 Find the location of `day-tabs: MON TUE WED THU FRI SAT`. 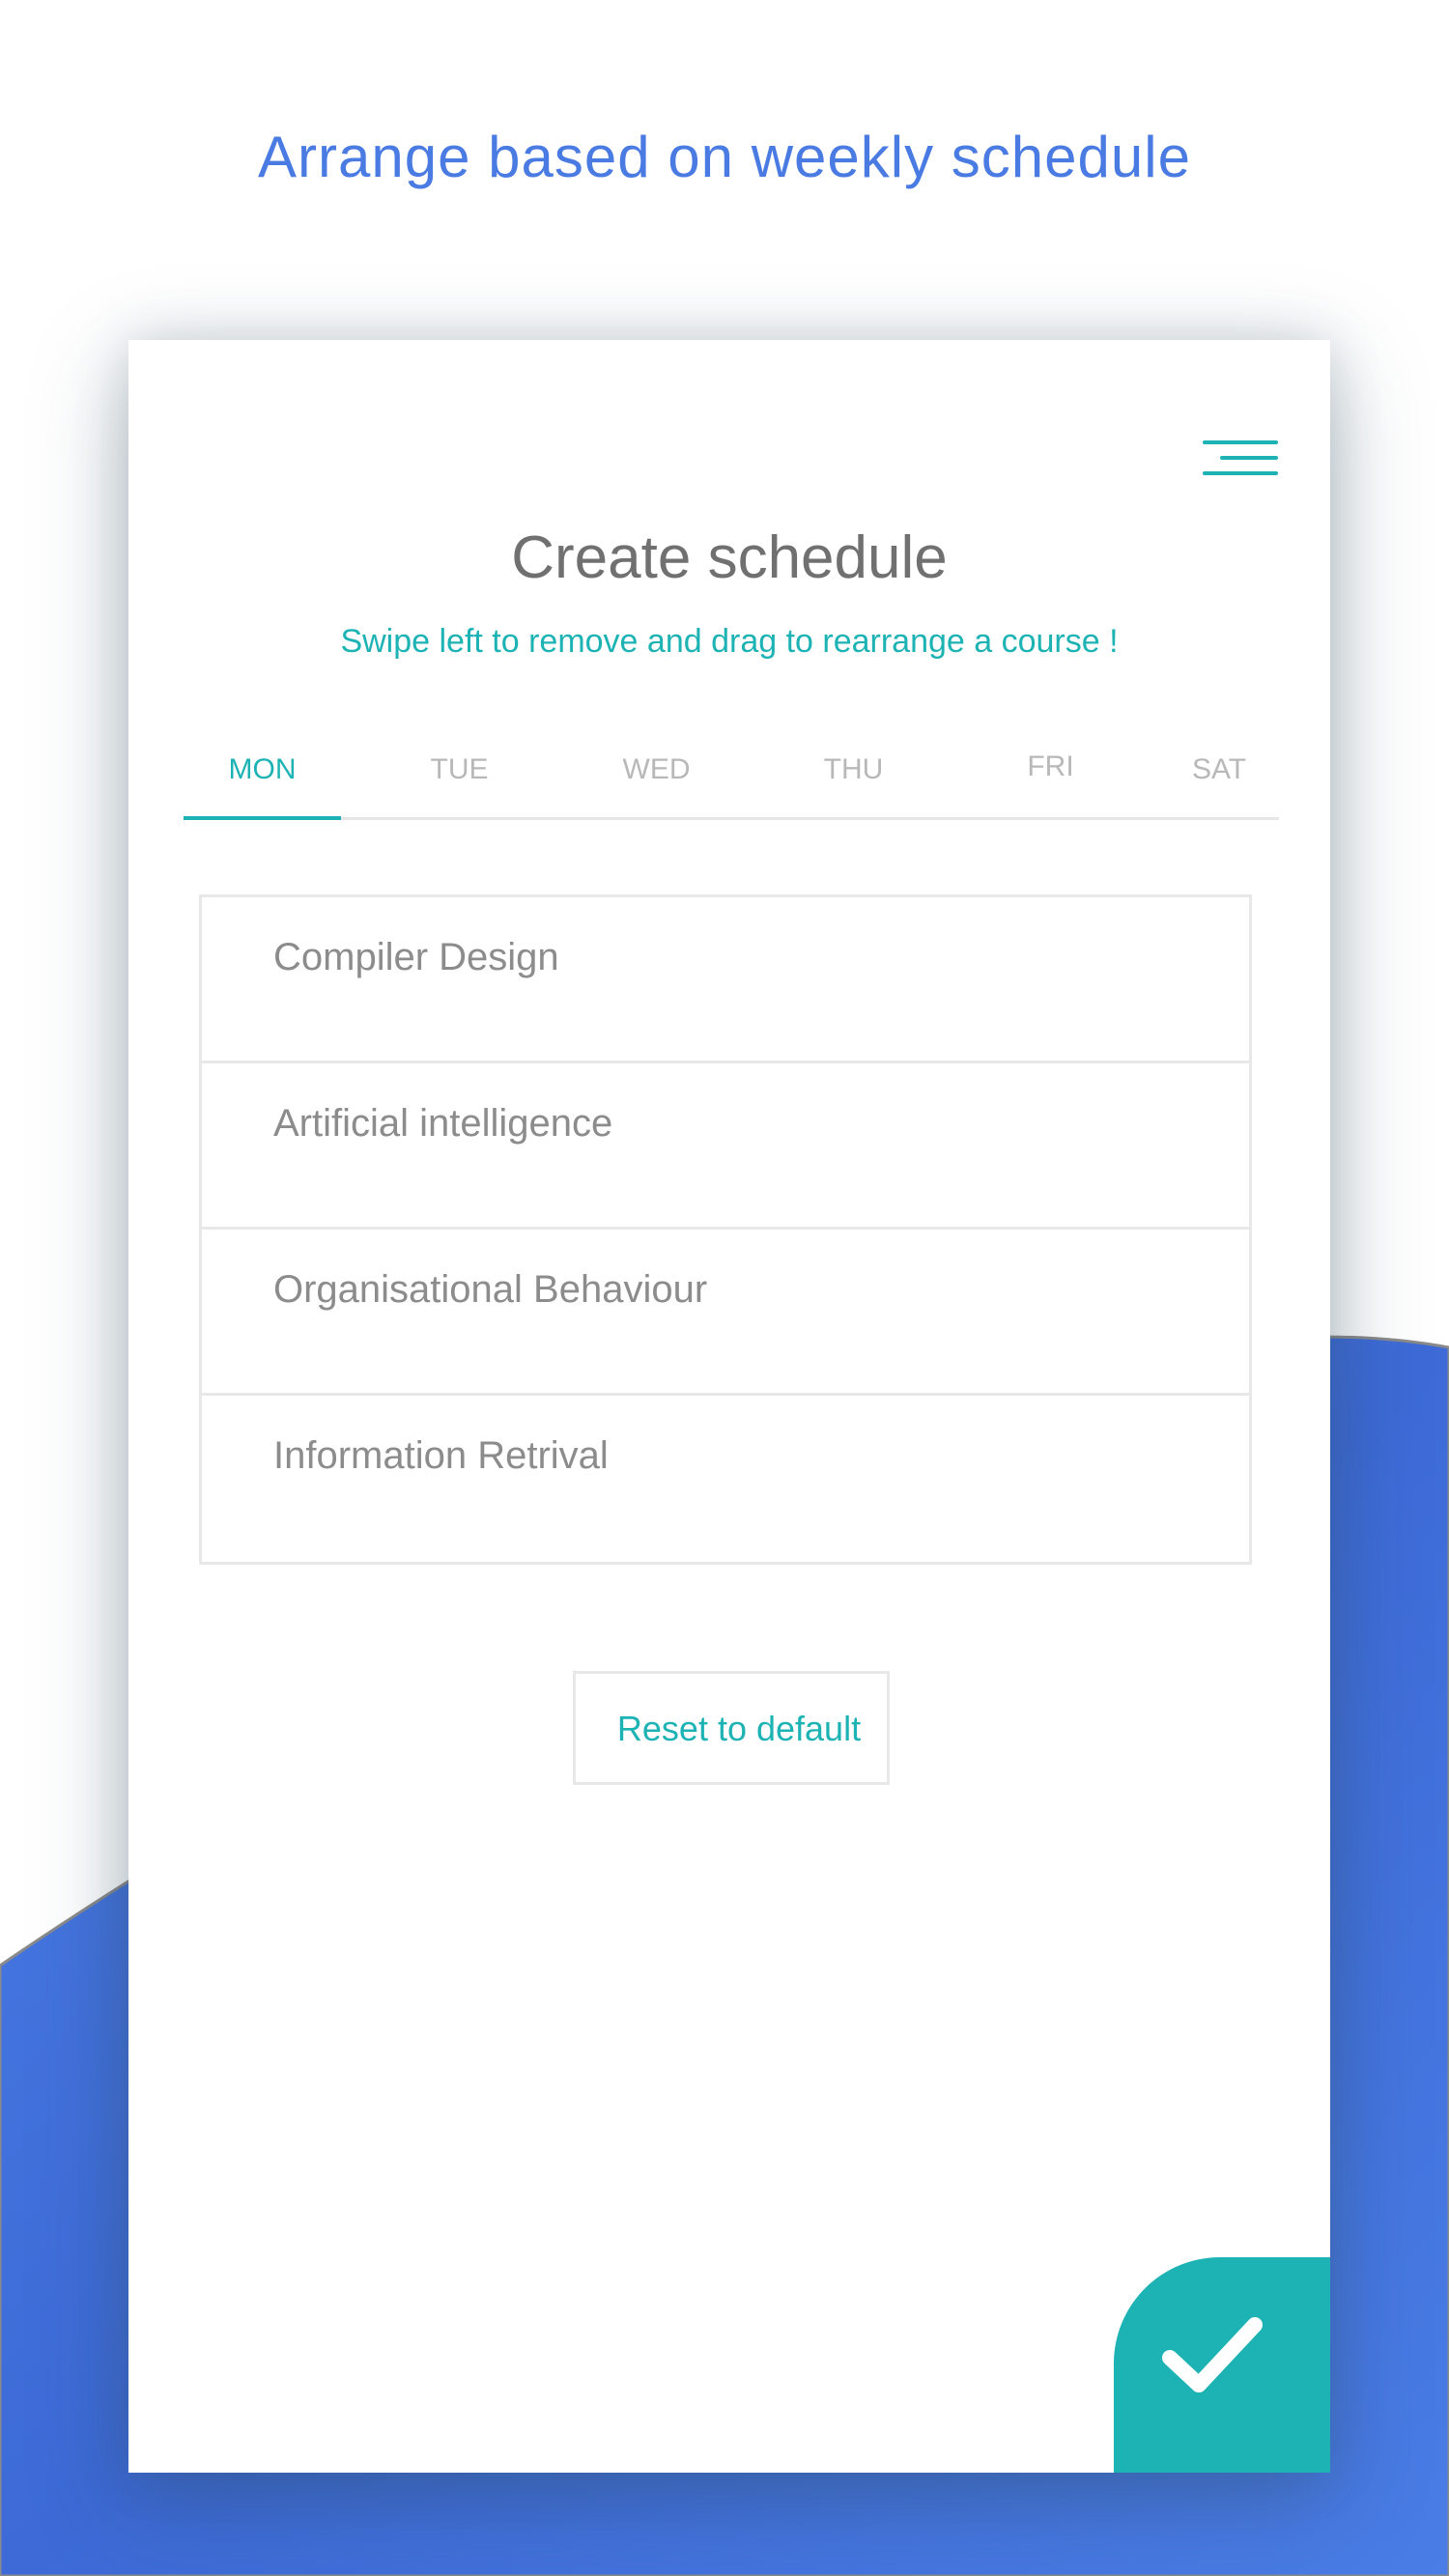

day-tabs: MON TUE WED THU FRI SAT is located at coordinates (731, 778).